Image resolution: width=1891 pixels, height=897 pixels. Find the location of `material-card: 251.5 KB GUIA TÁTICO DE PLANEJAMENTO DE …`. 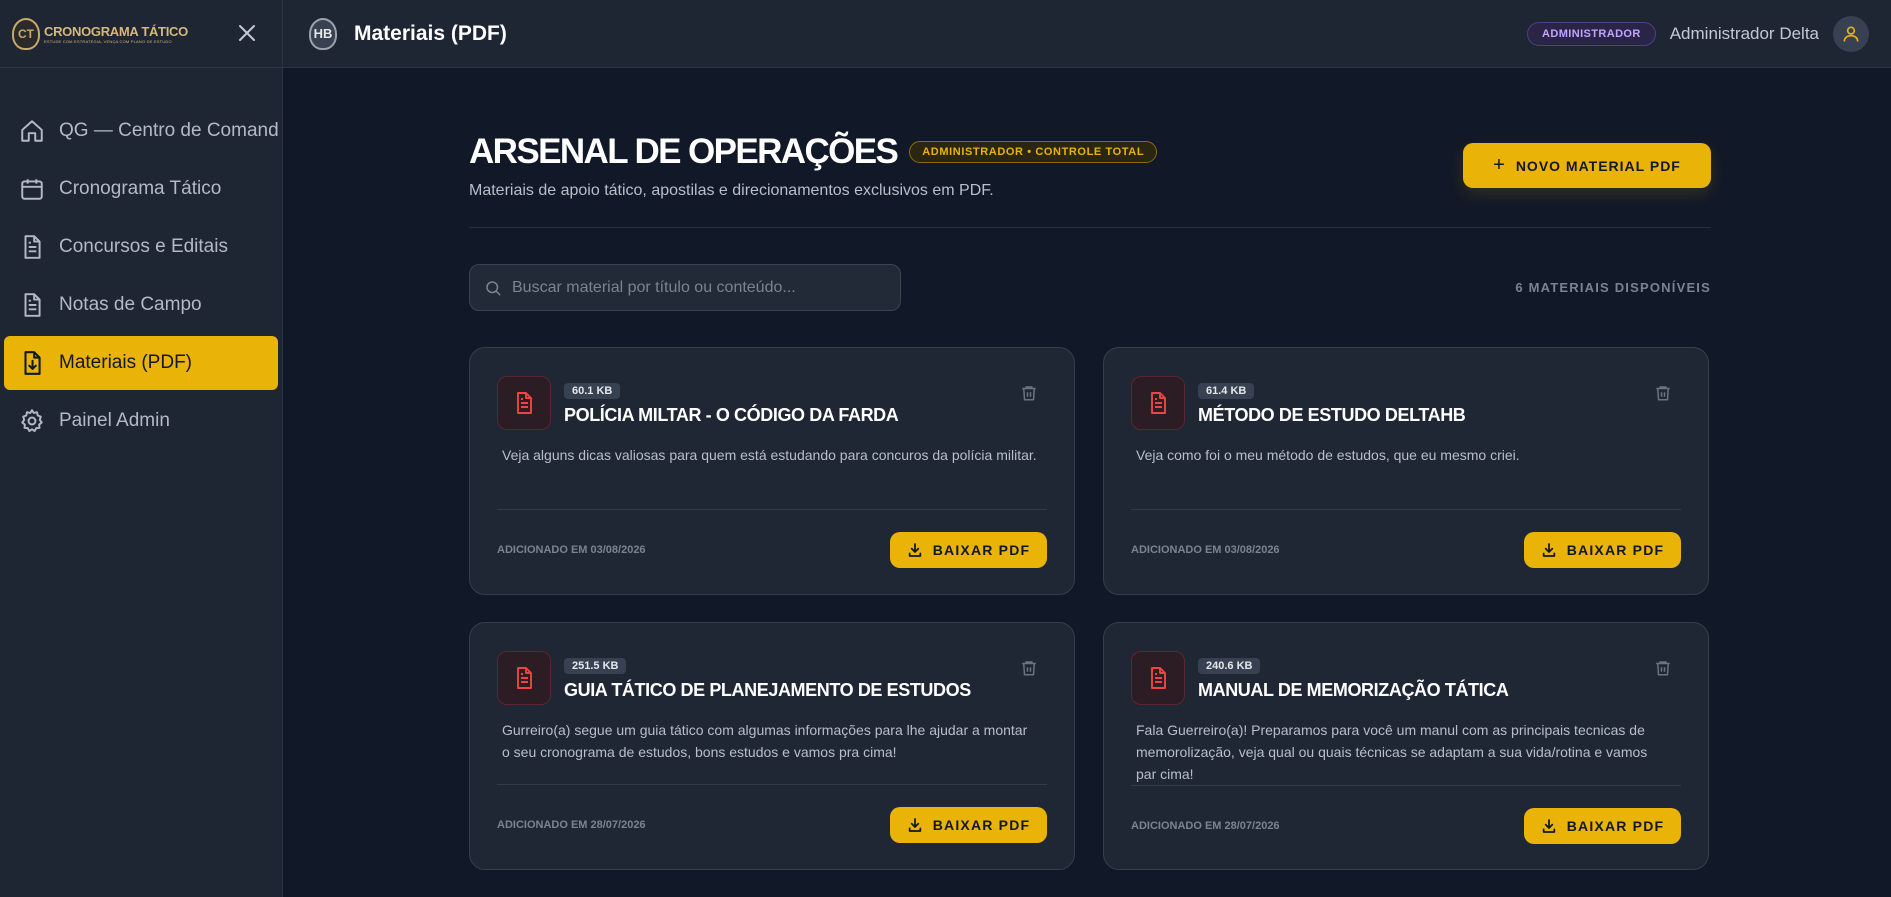

material-card: 251.5 KB GUIA TÁTICO DE PLANEJAMENTO DE … is located at coordinates (772, 746).